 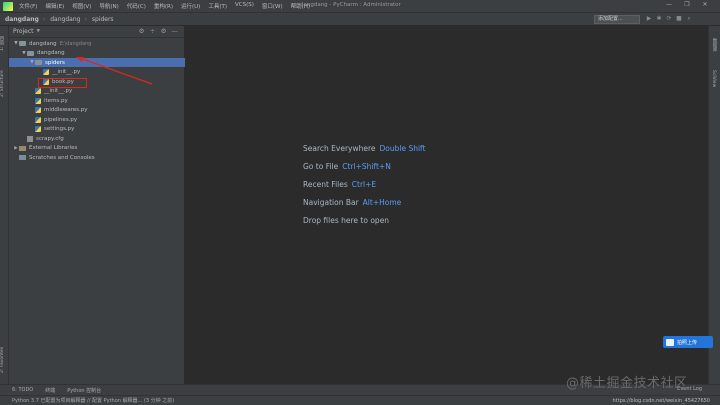 What do you see at coordinates (714, 45) in the screenshot?
I see `tab-database: 数据库` at bounding box center [714, 45].